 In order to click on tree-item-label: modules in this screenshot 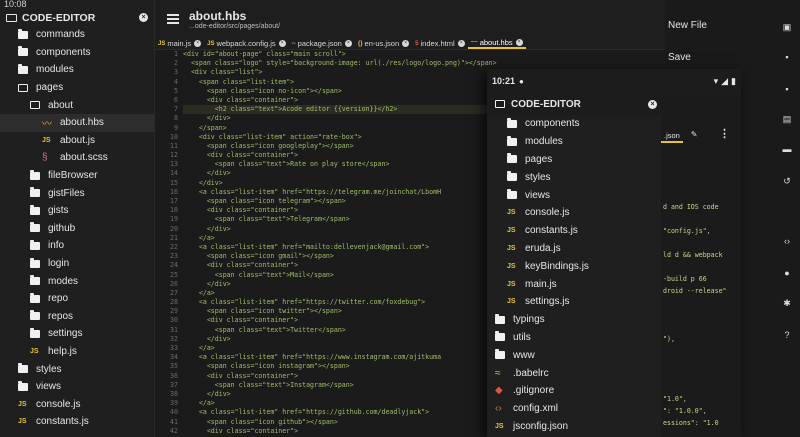, I will do `click(544, 142)`.